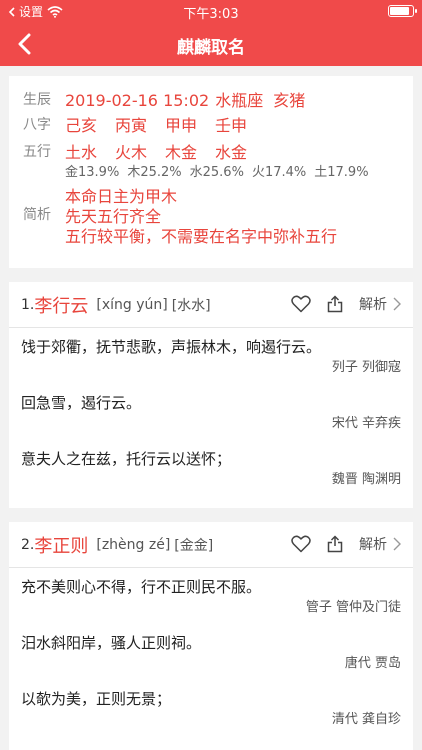 The height and width of the screenshot is (750, 422). I want to click on battery-icon, so click(402, 11).